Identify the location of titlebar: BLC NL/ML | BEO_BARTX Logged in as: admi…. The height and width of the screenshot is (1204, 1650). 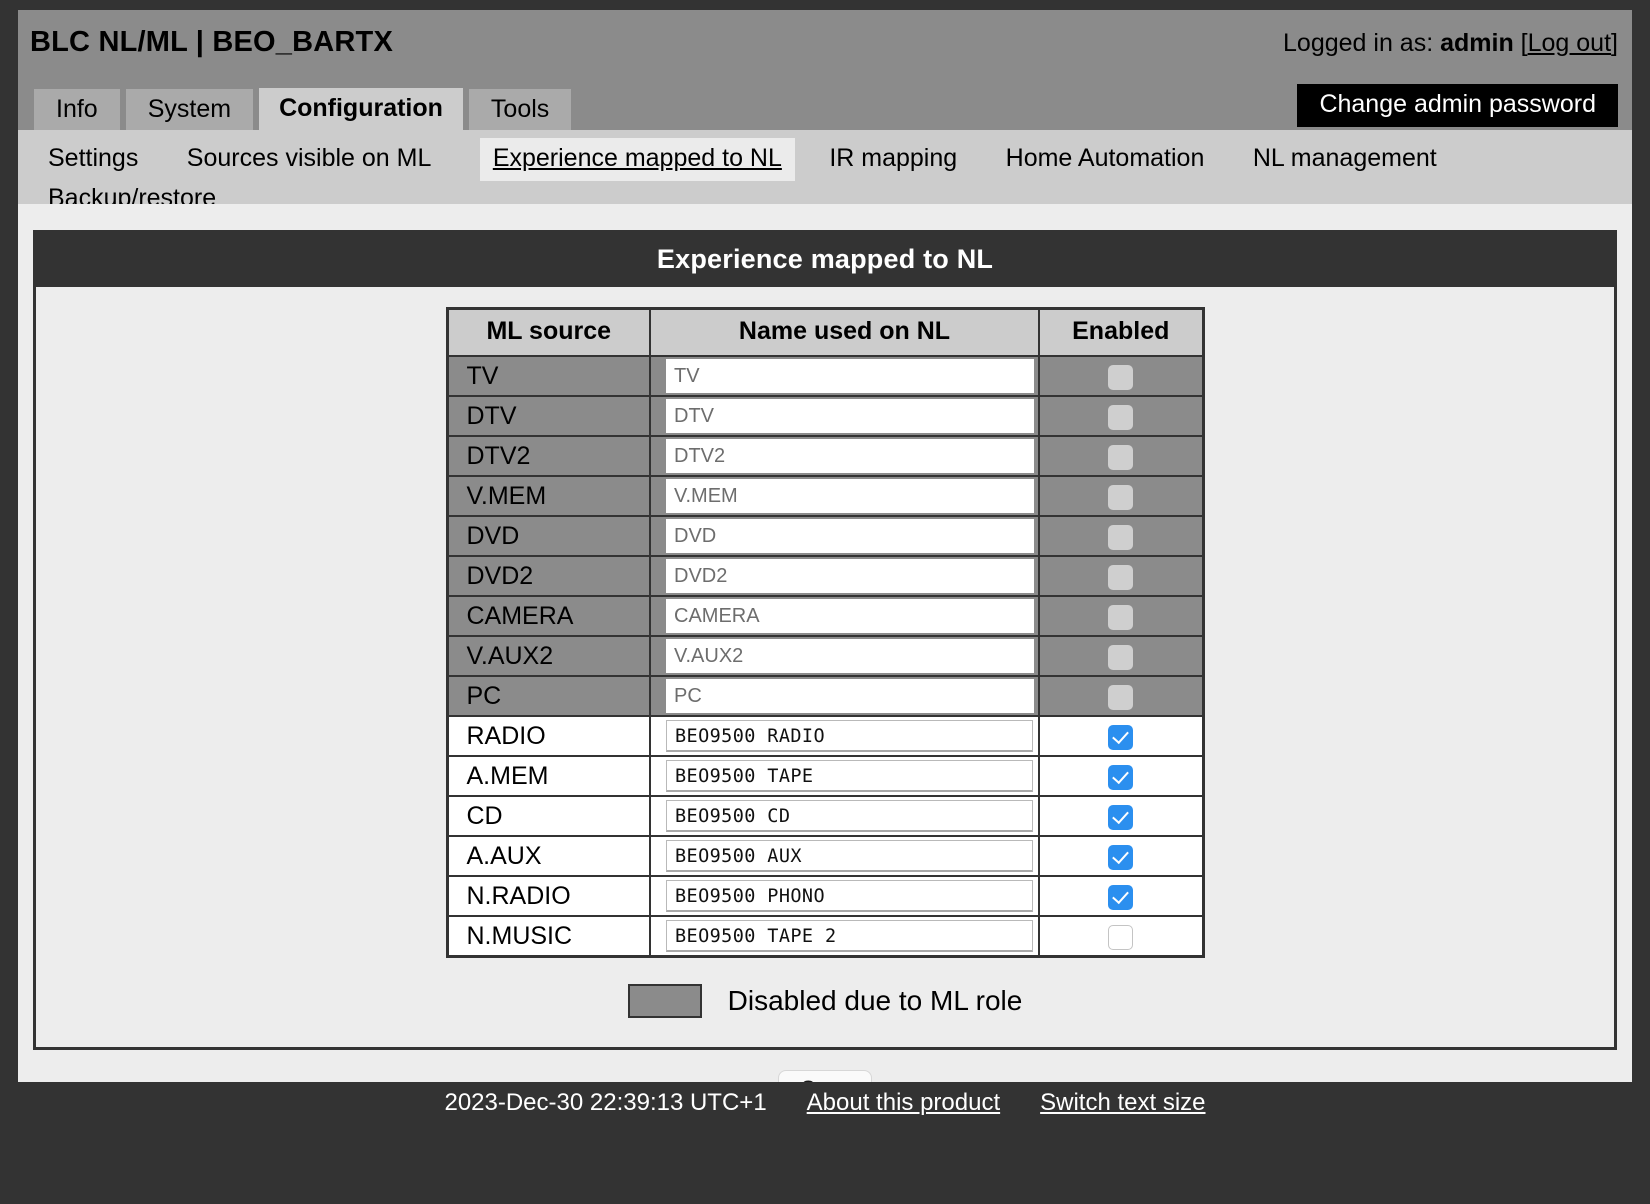
(825, 46).